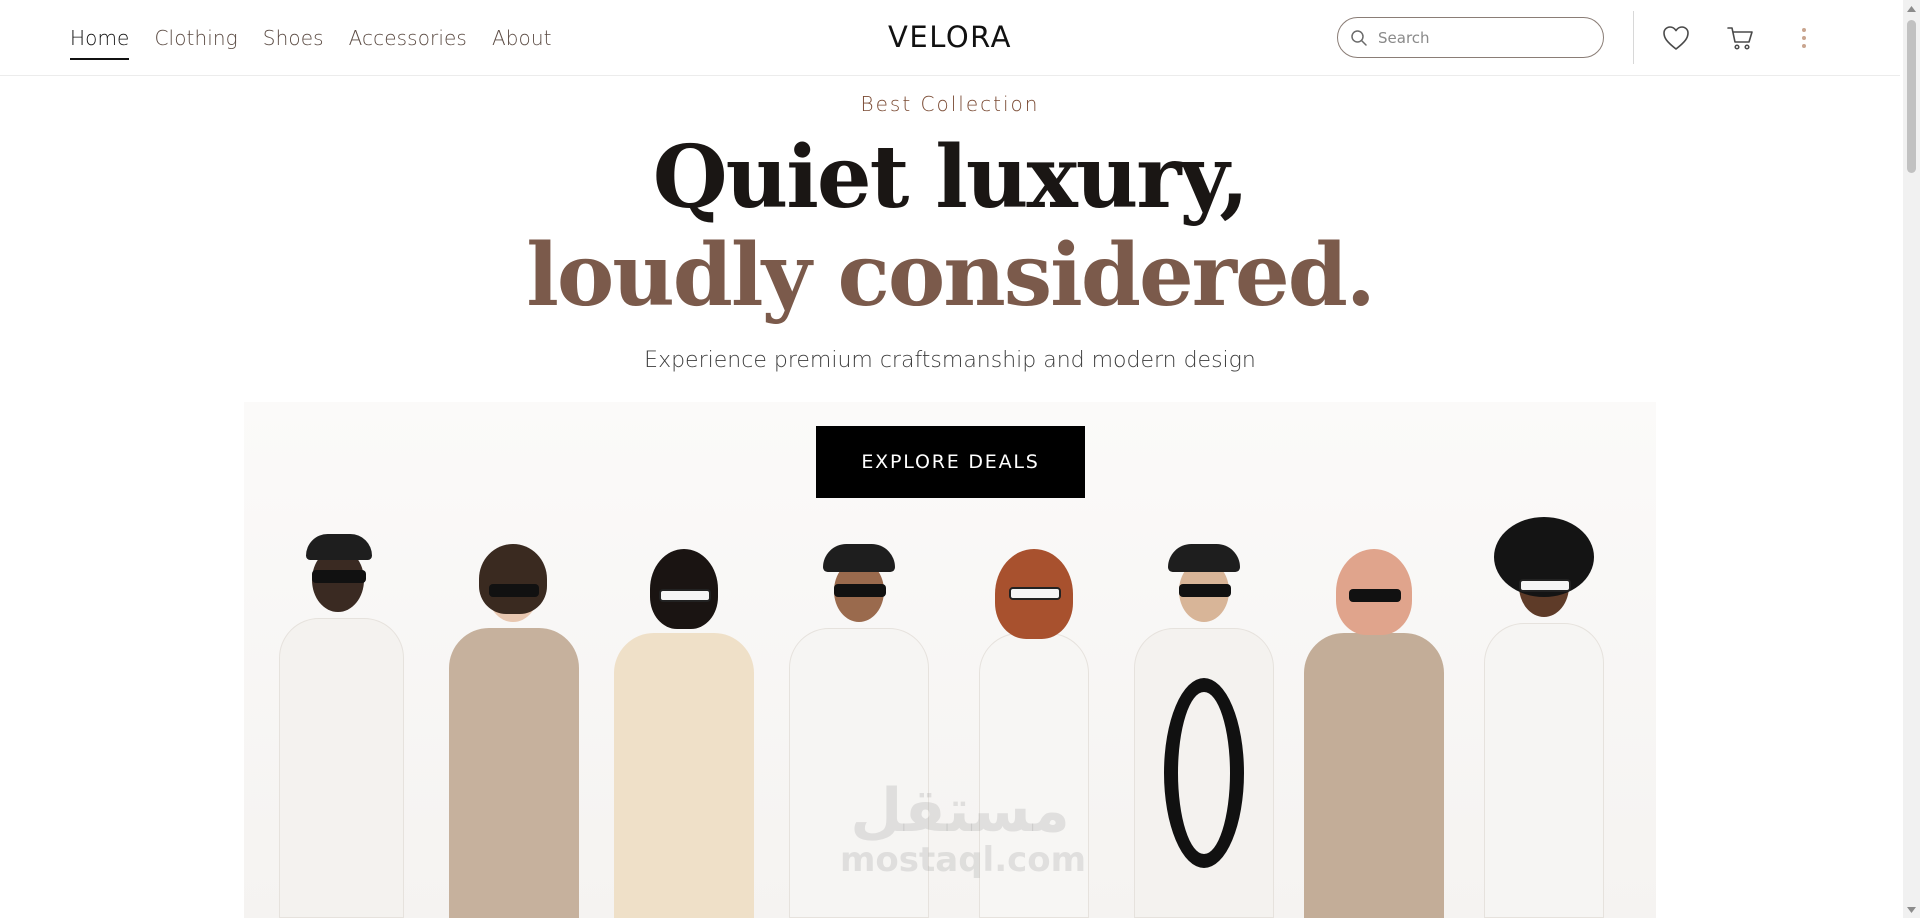 Image resolution: width=1920 pixels, height=918 pixels. I want to click on nav-home: Home, so click(100, 40).